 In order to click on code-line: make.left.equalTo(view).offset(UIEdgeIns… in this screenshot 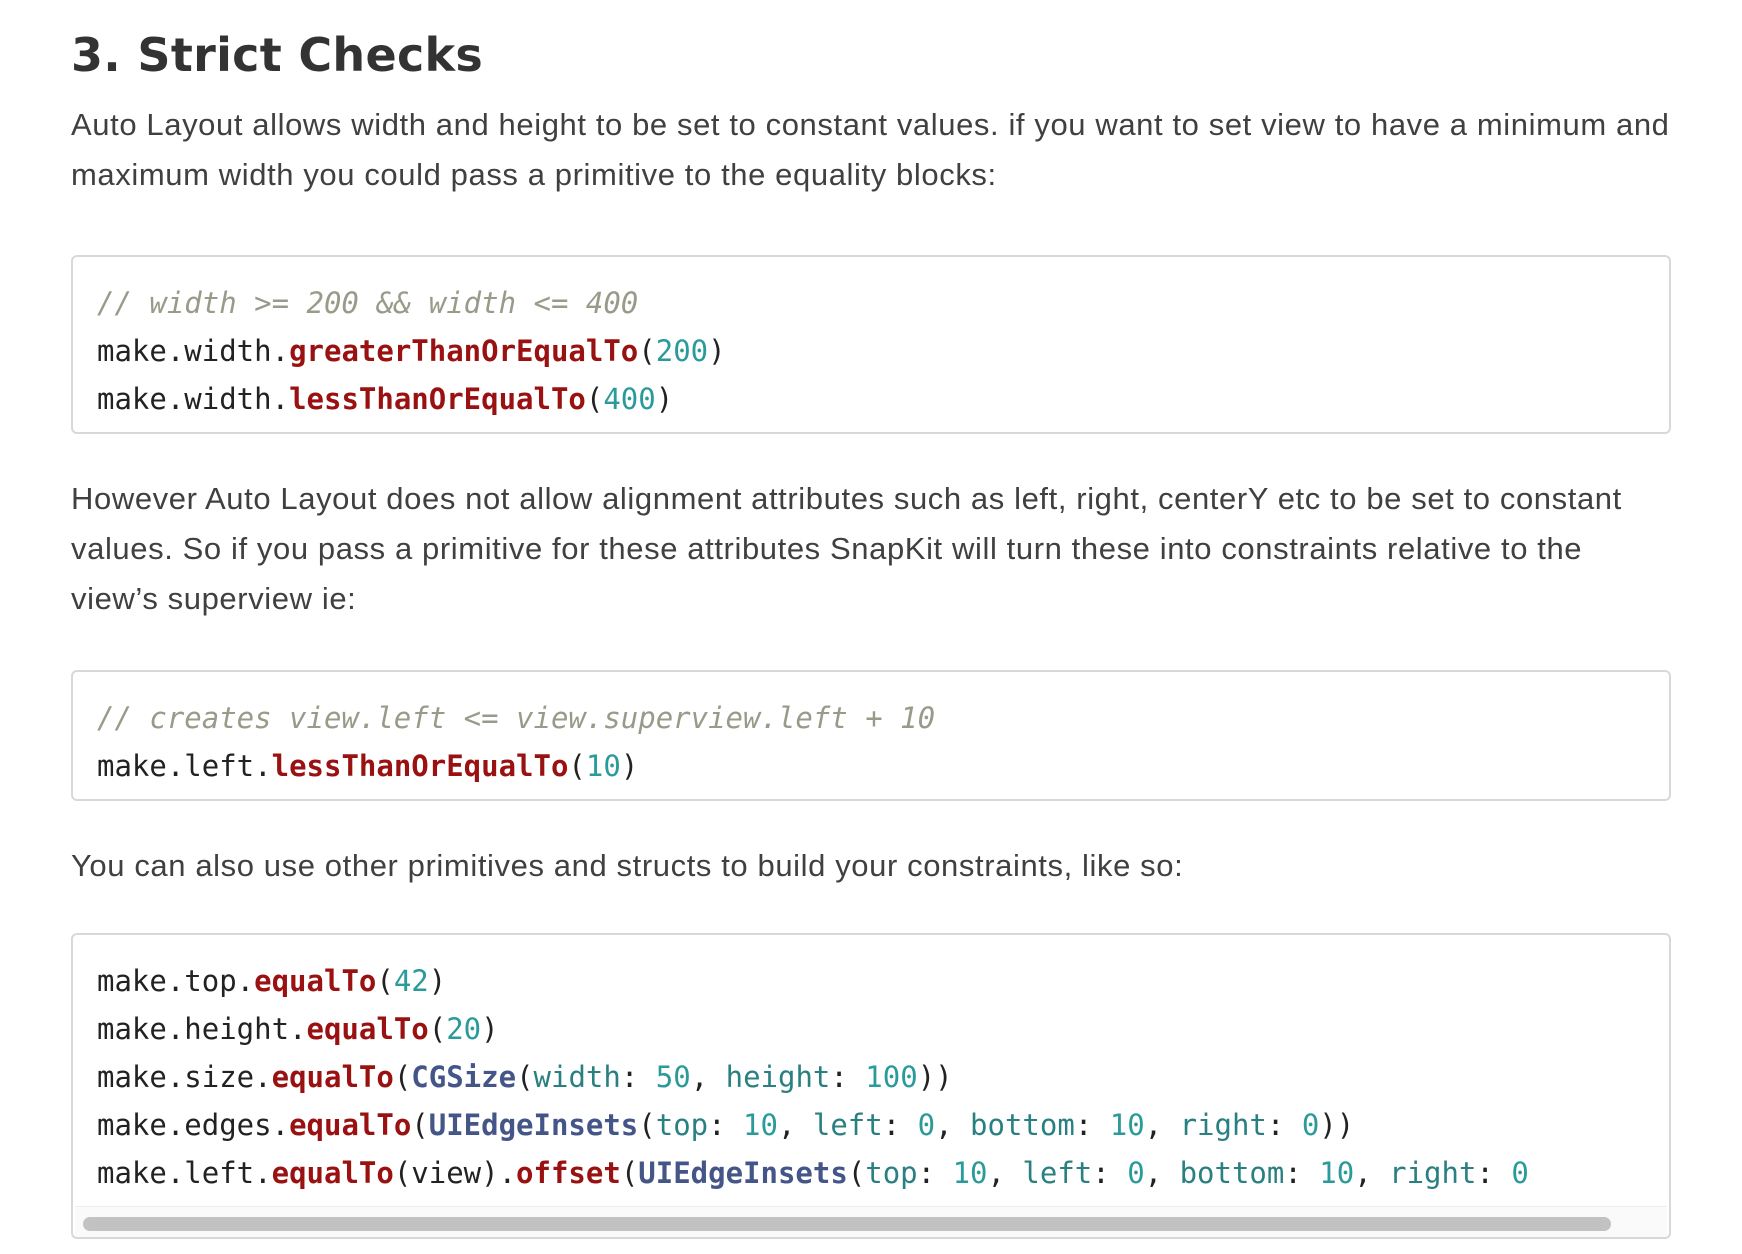, I will do `click(883, 1173)`.